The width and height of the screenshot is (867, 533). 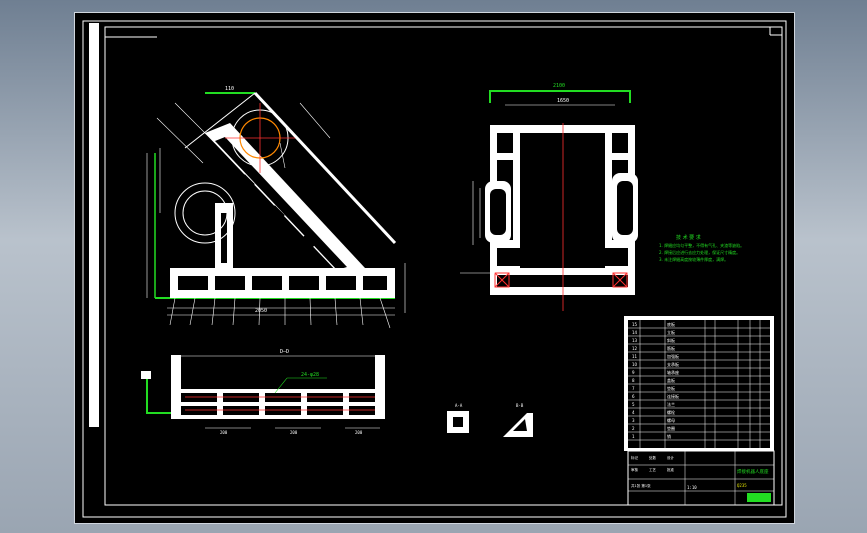 What do you see at coordinates (635, 332) in the screenshot?
I see `part-index: 14` at bounding box center [635, 332].